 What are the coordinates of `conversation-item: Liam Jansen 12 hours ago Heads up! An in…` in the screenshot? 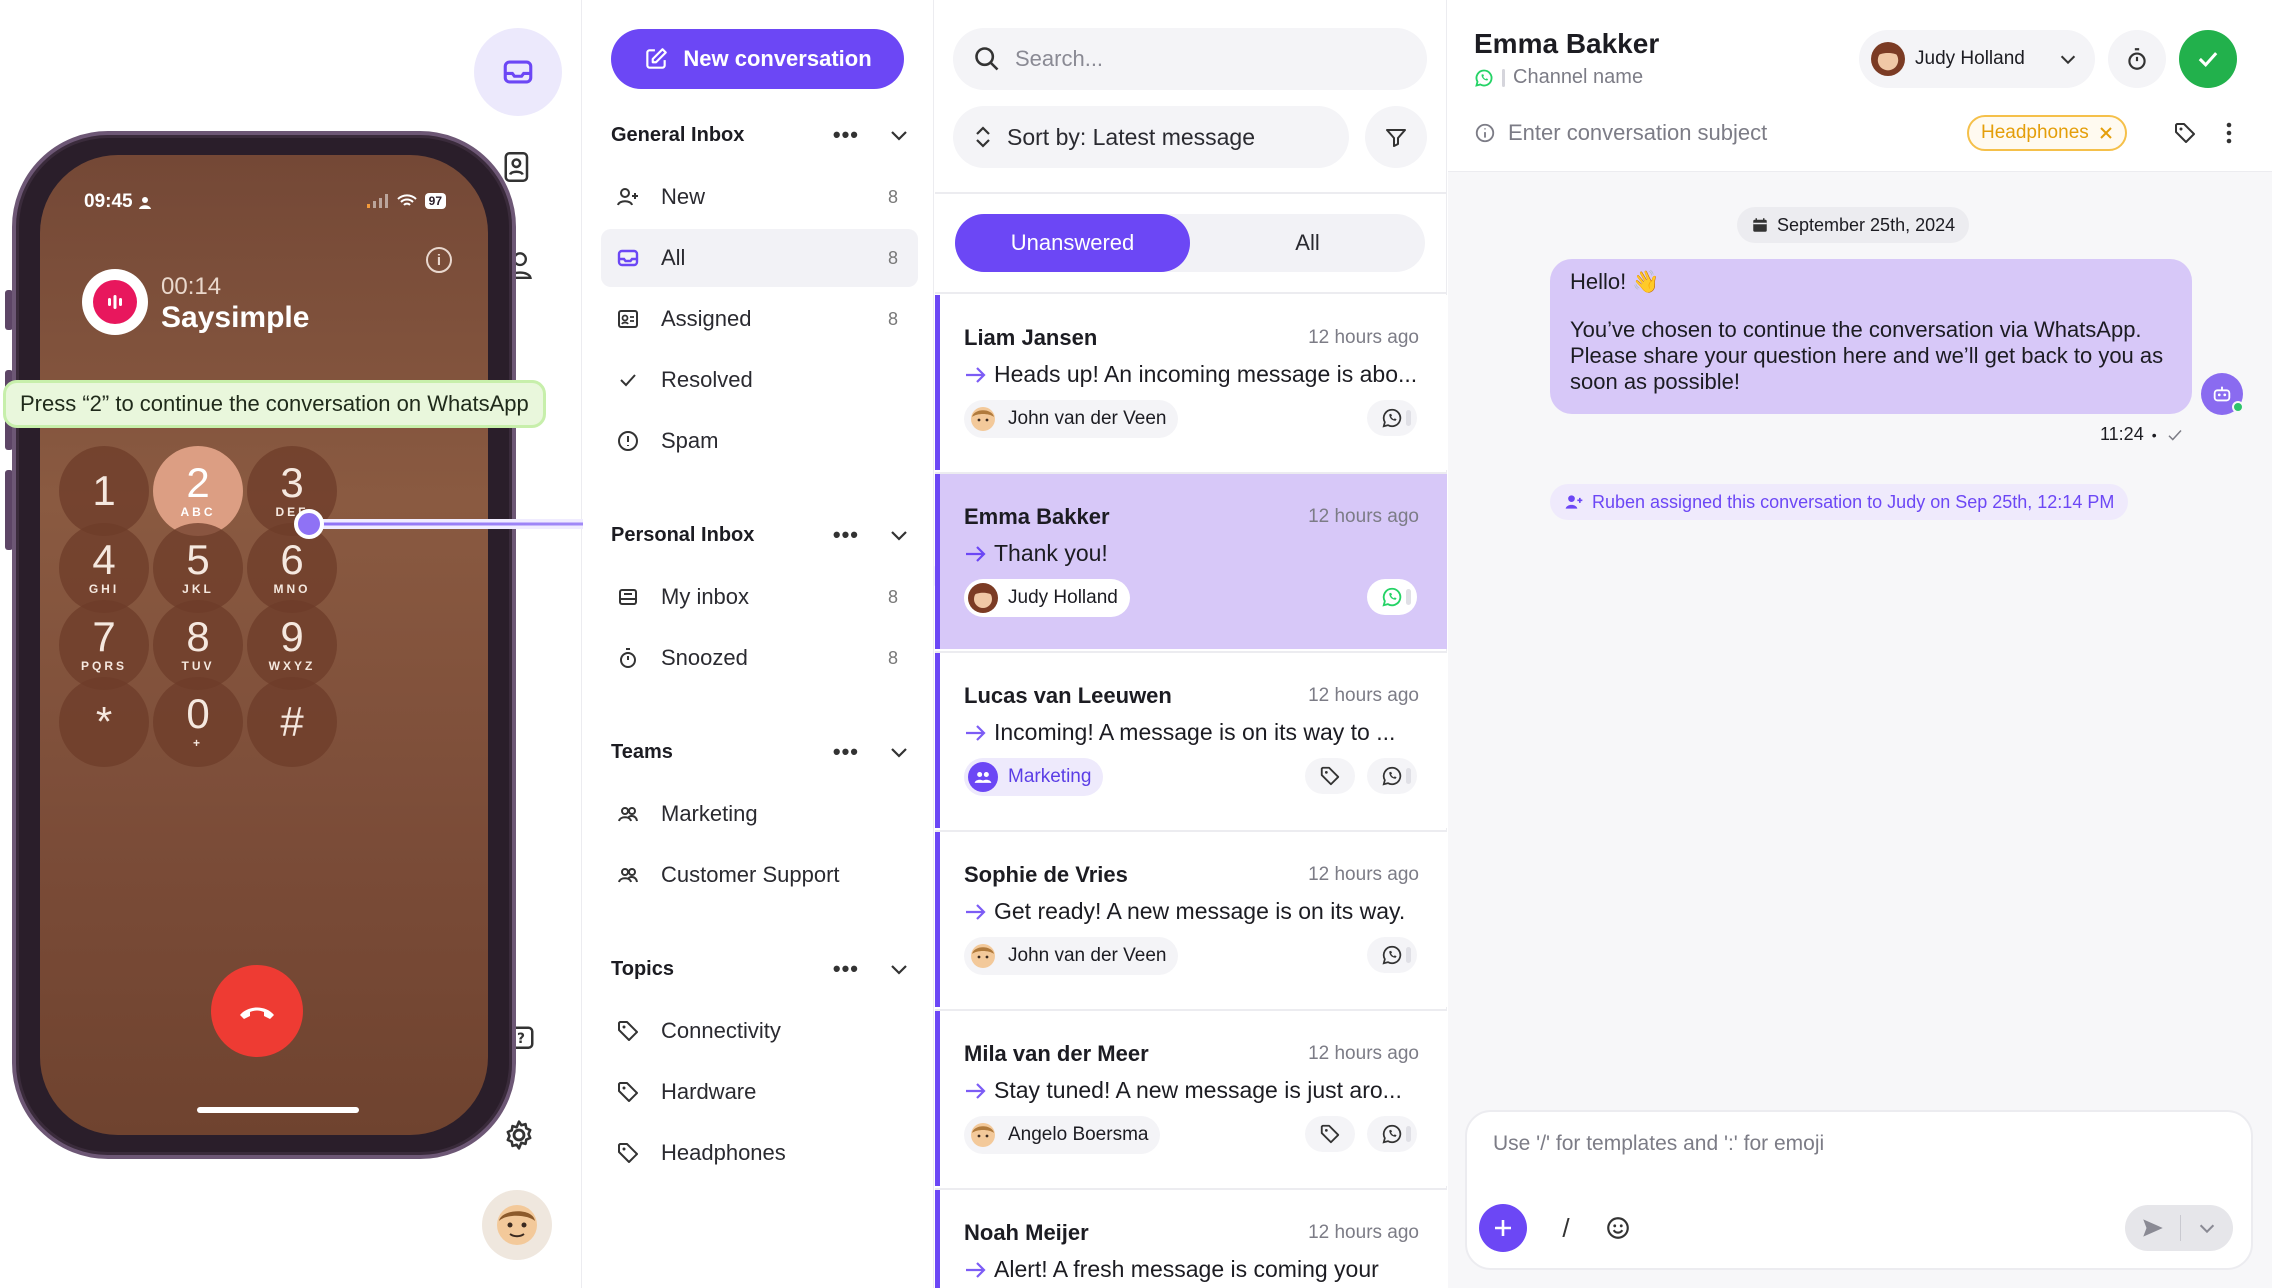 It's located at (1191, 382).